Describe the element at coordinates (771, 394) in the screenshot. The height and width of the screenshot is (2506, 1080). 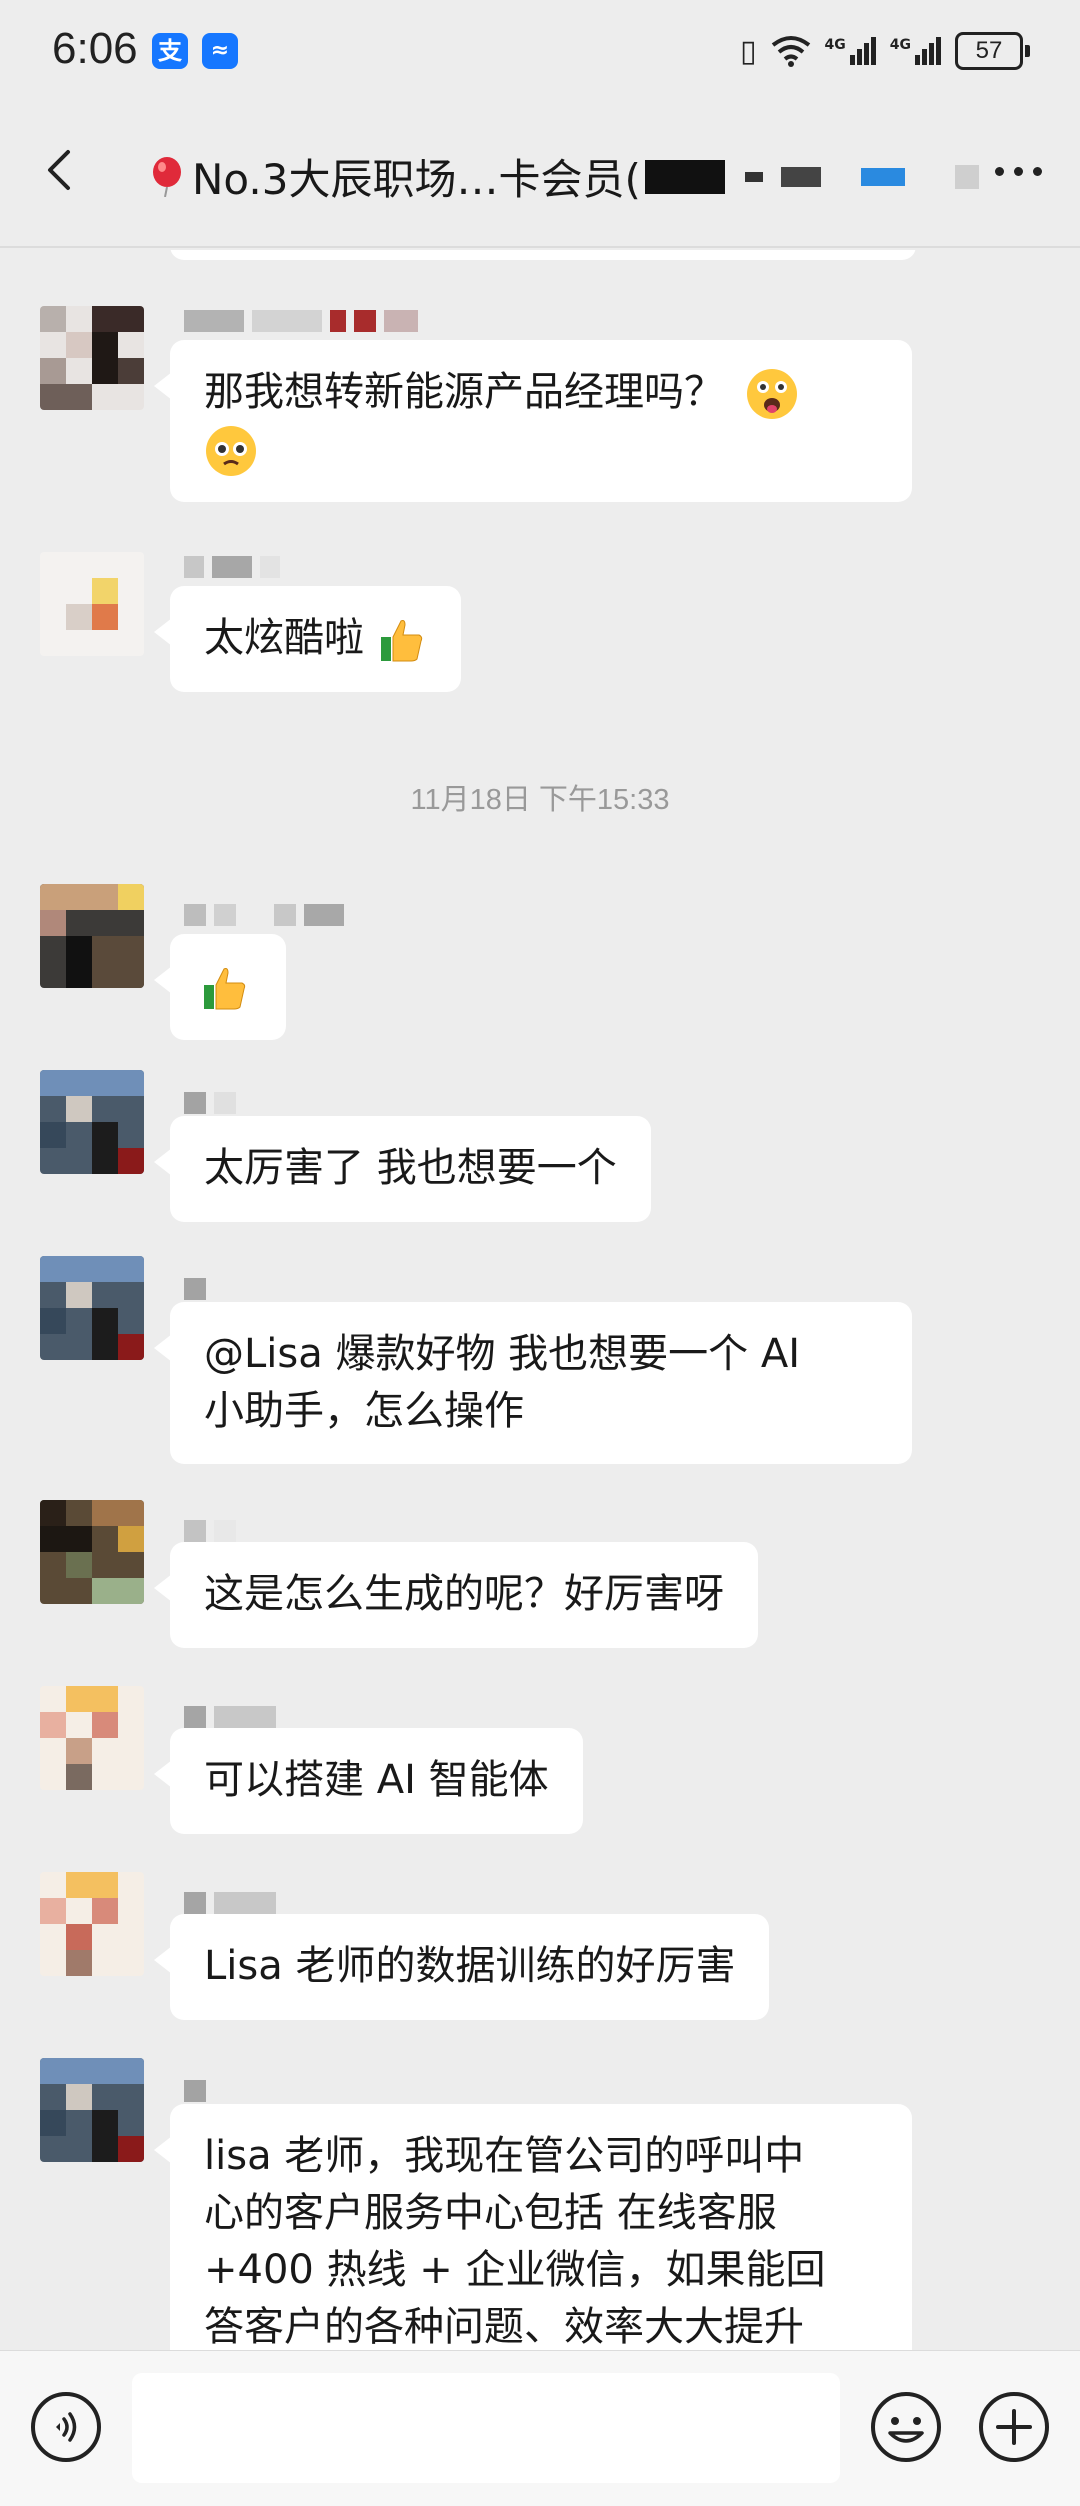
I see `tongue-face-emoji-icon` at that location.